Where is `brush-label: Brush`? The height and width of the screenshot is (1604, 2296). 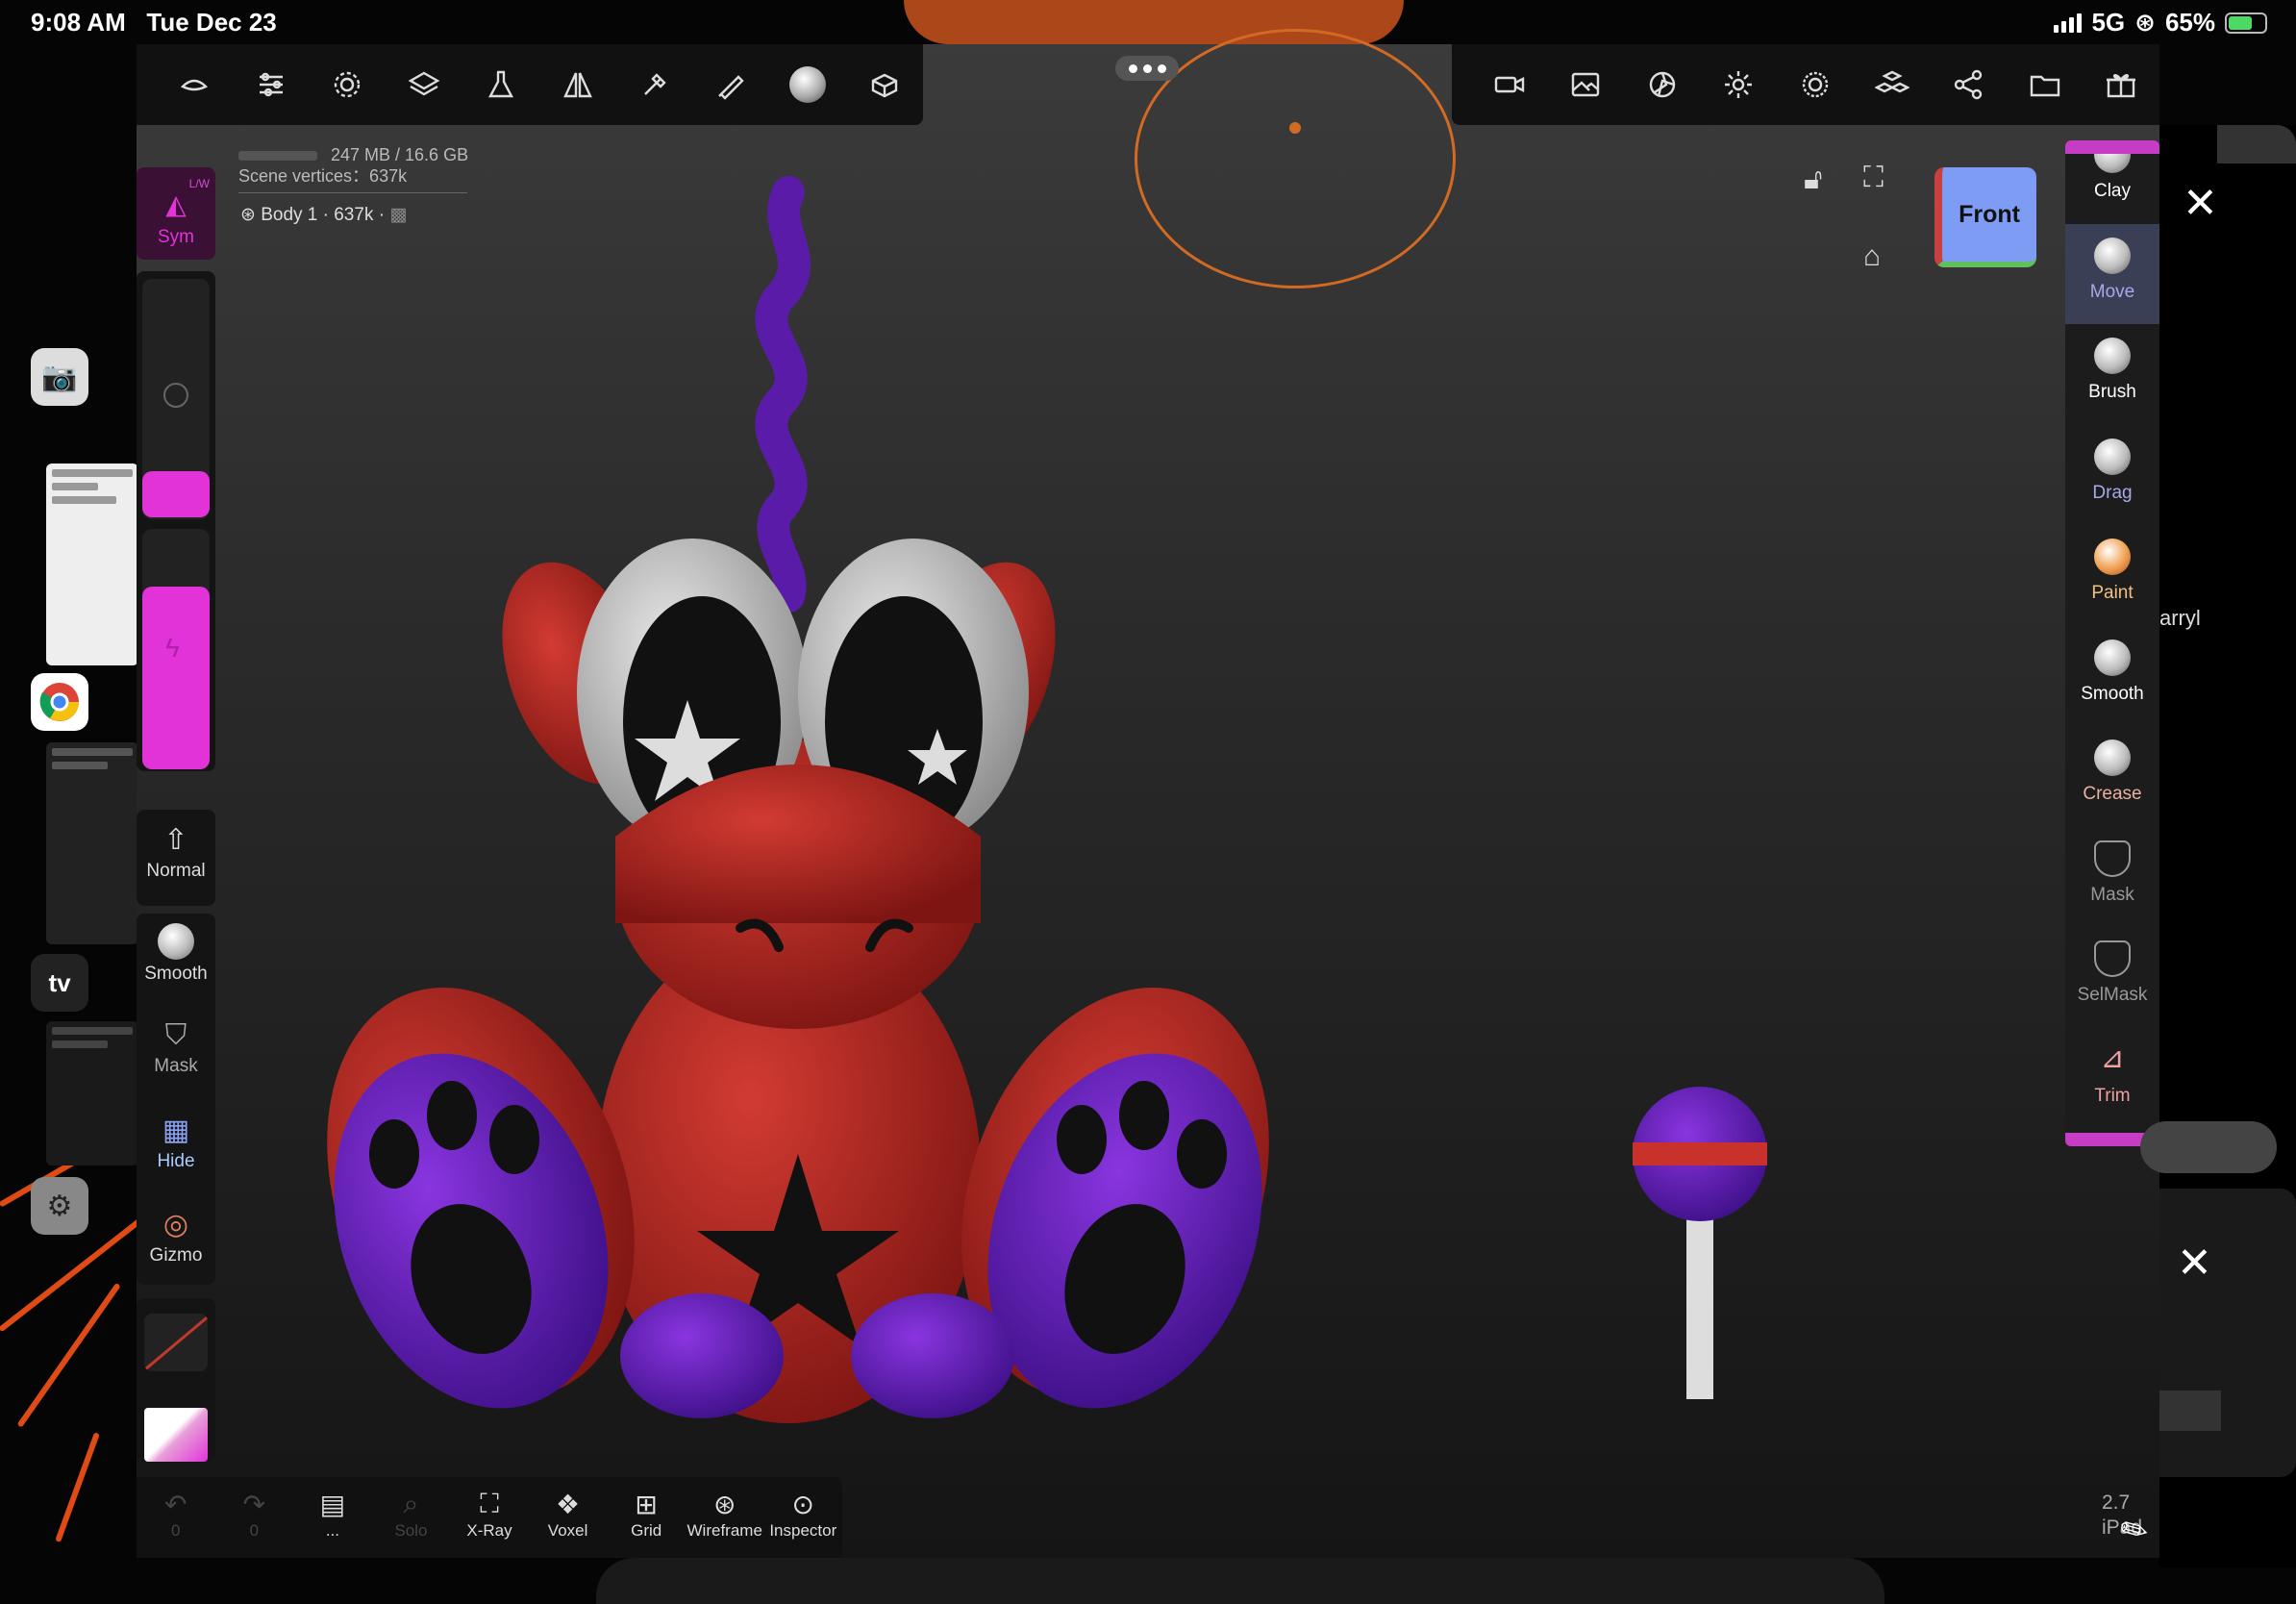 brush-label: Brush is located at coordinates (2112, 392).